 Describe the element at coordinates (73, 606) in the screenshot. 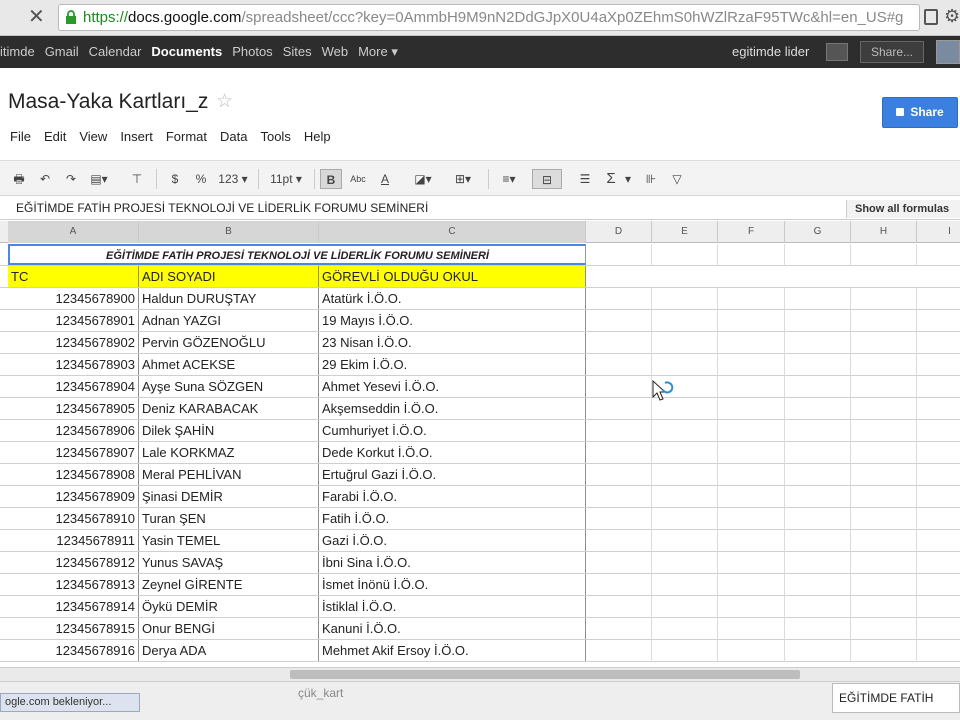

I see `cell-tc: 12345678914` at that location.